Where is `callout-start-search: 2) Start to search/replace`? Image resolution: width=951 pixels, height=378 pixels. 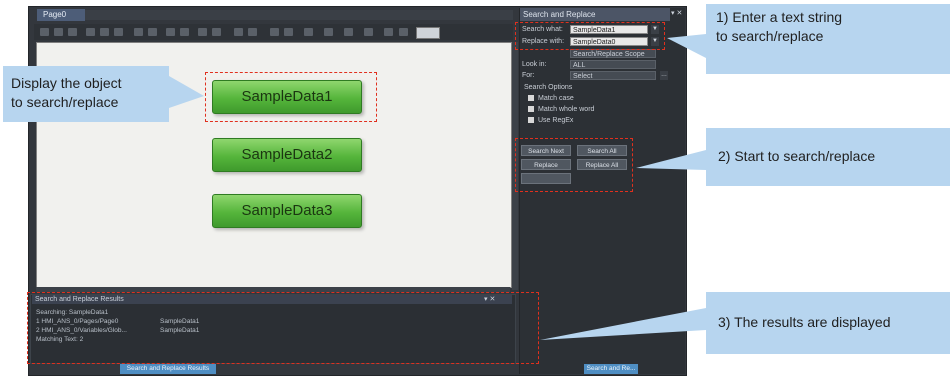
callout-start-search: 2) Start to search/replace is located at coordinates (828, 157).